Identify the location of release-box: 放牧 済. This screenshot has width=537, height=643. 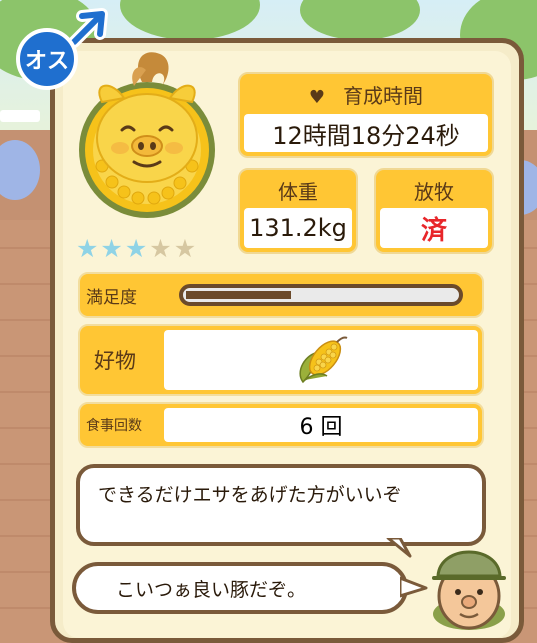
(434, 211).